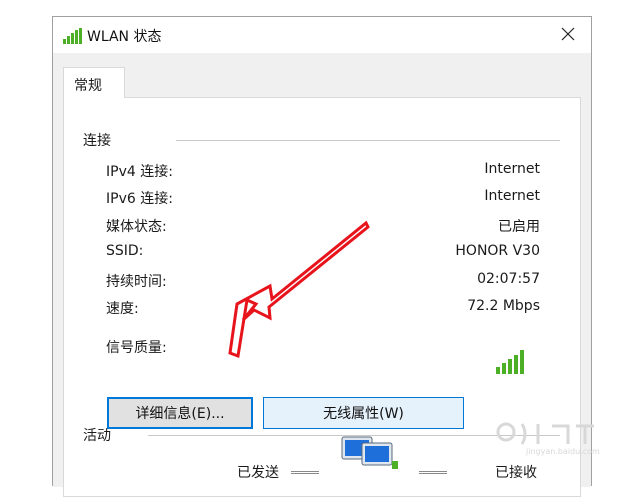  Describe the element at coordinates (497, 251) in the screenshot. I see `ssid-value: HONOR V30` at that location.